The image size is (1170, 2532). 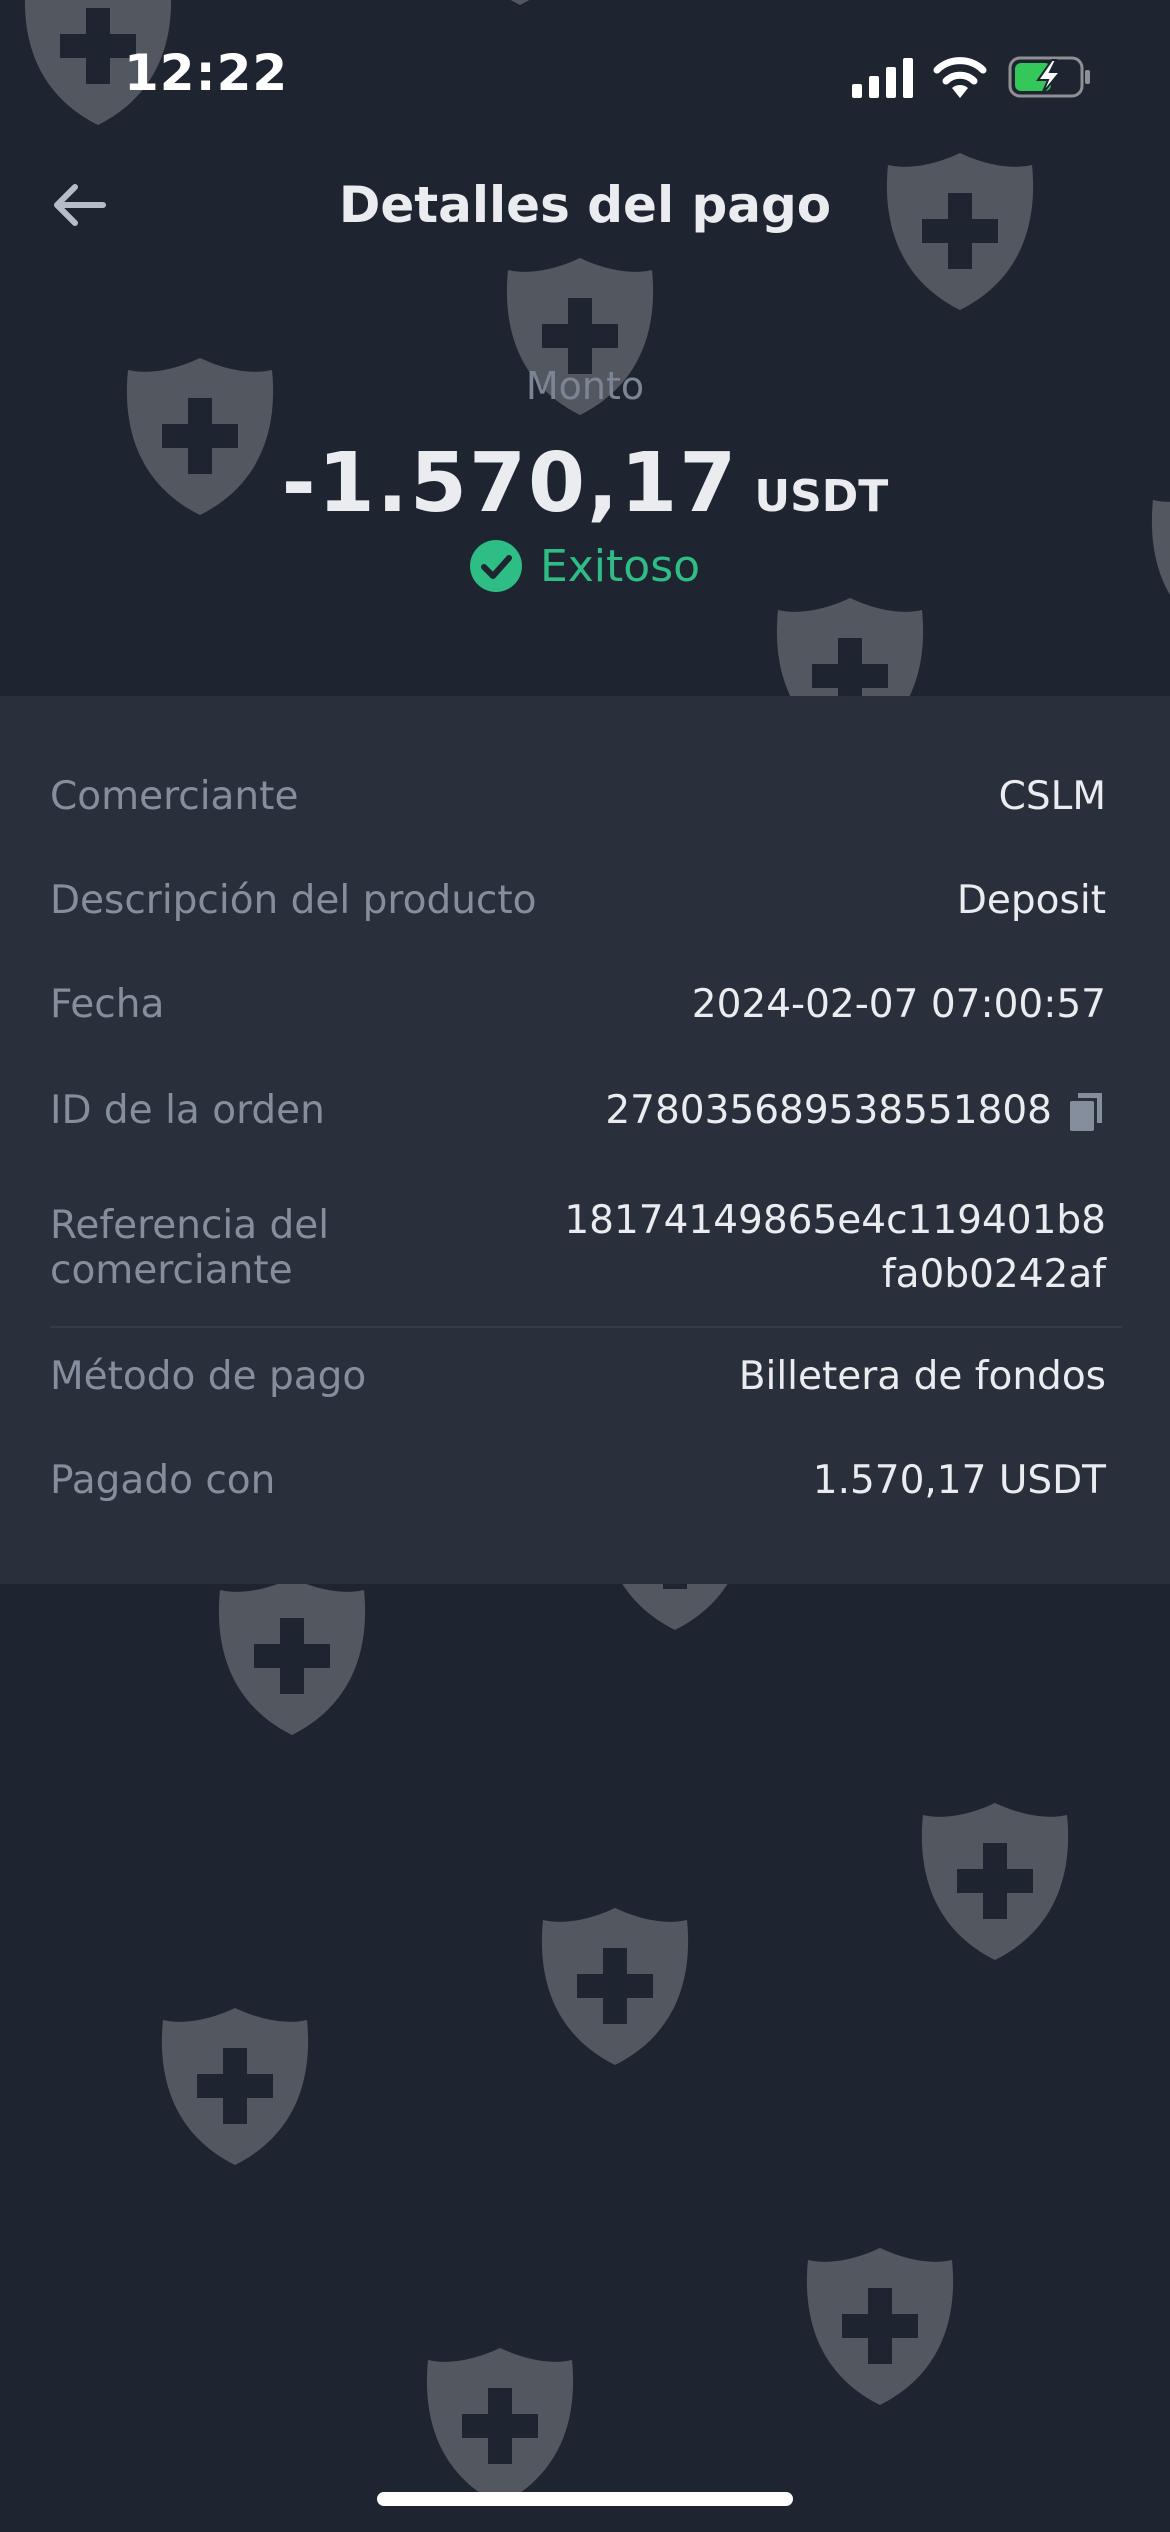 I want to click on wifi-icon, so click(x=960, y=77).